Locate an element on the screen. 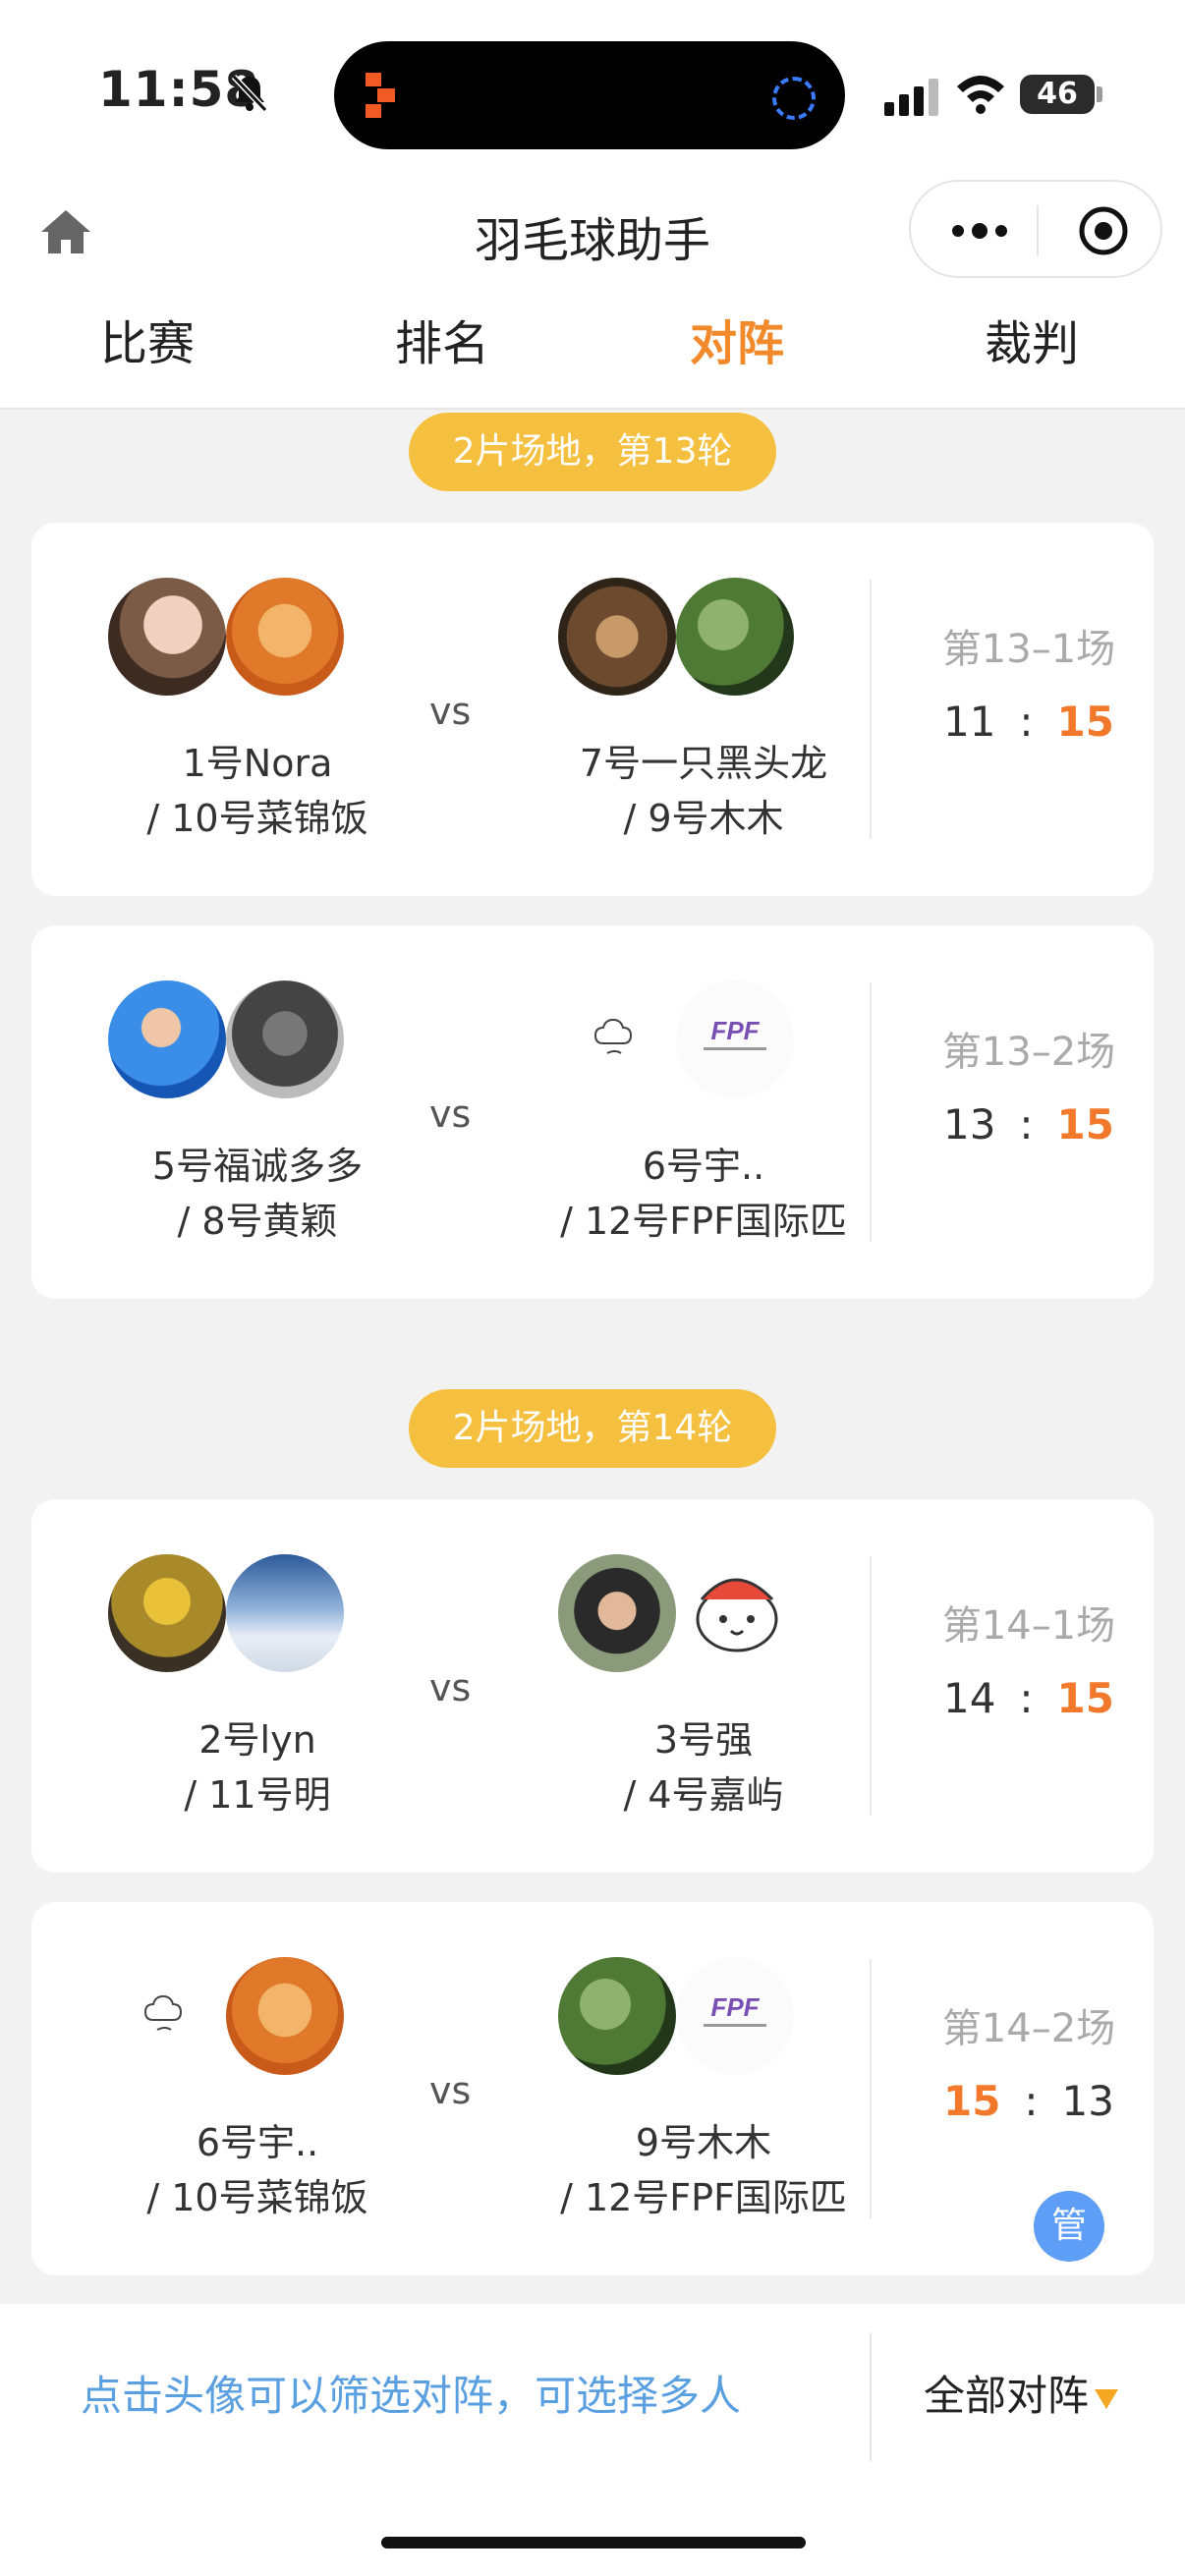 This screenshot has height=2576, width=1185. player-name: 9号木木 is located at coordinates (703, 2142).